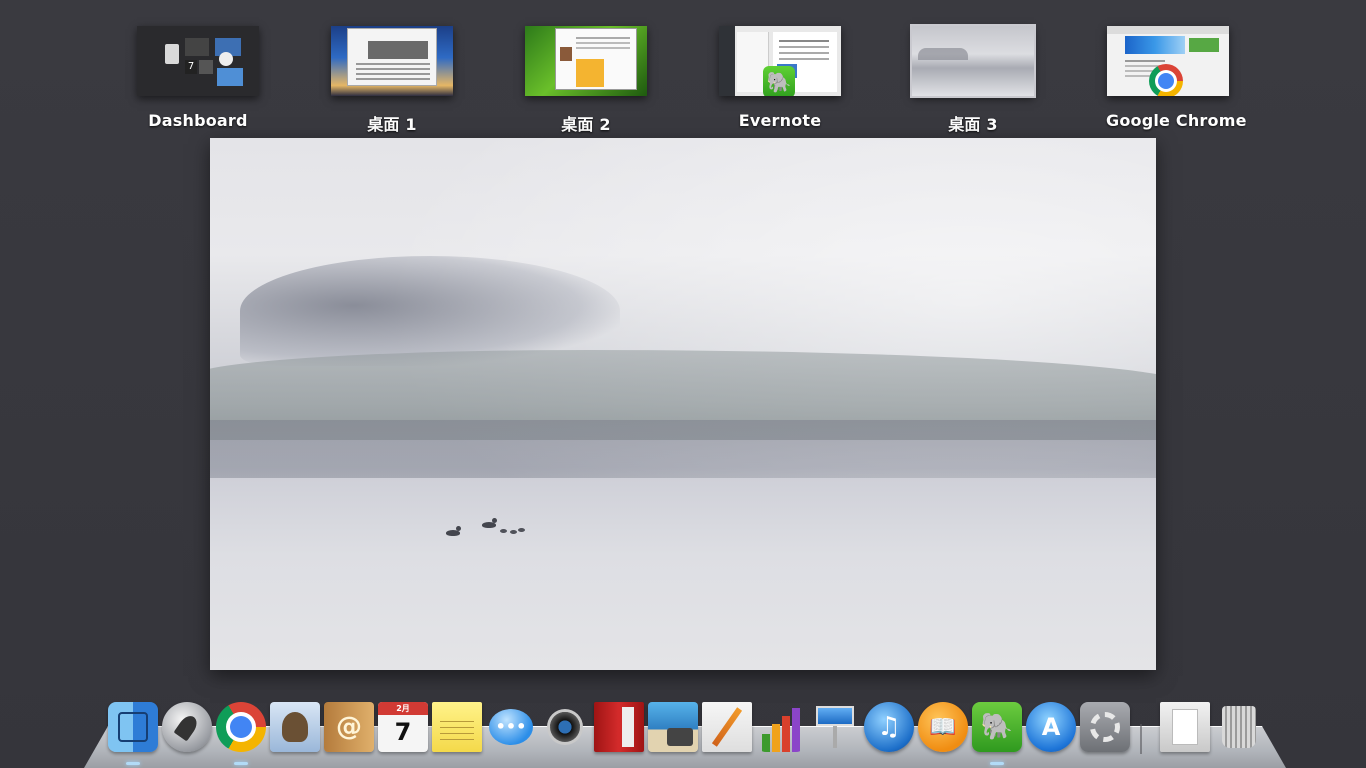  I want to click on space-desktop-2: 桌面 2, so click(586, 80).